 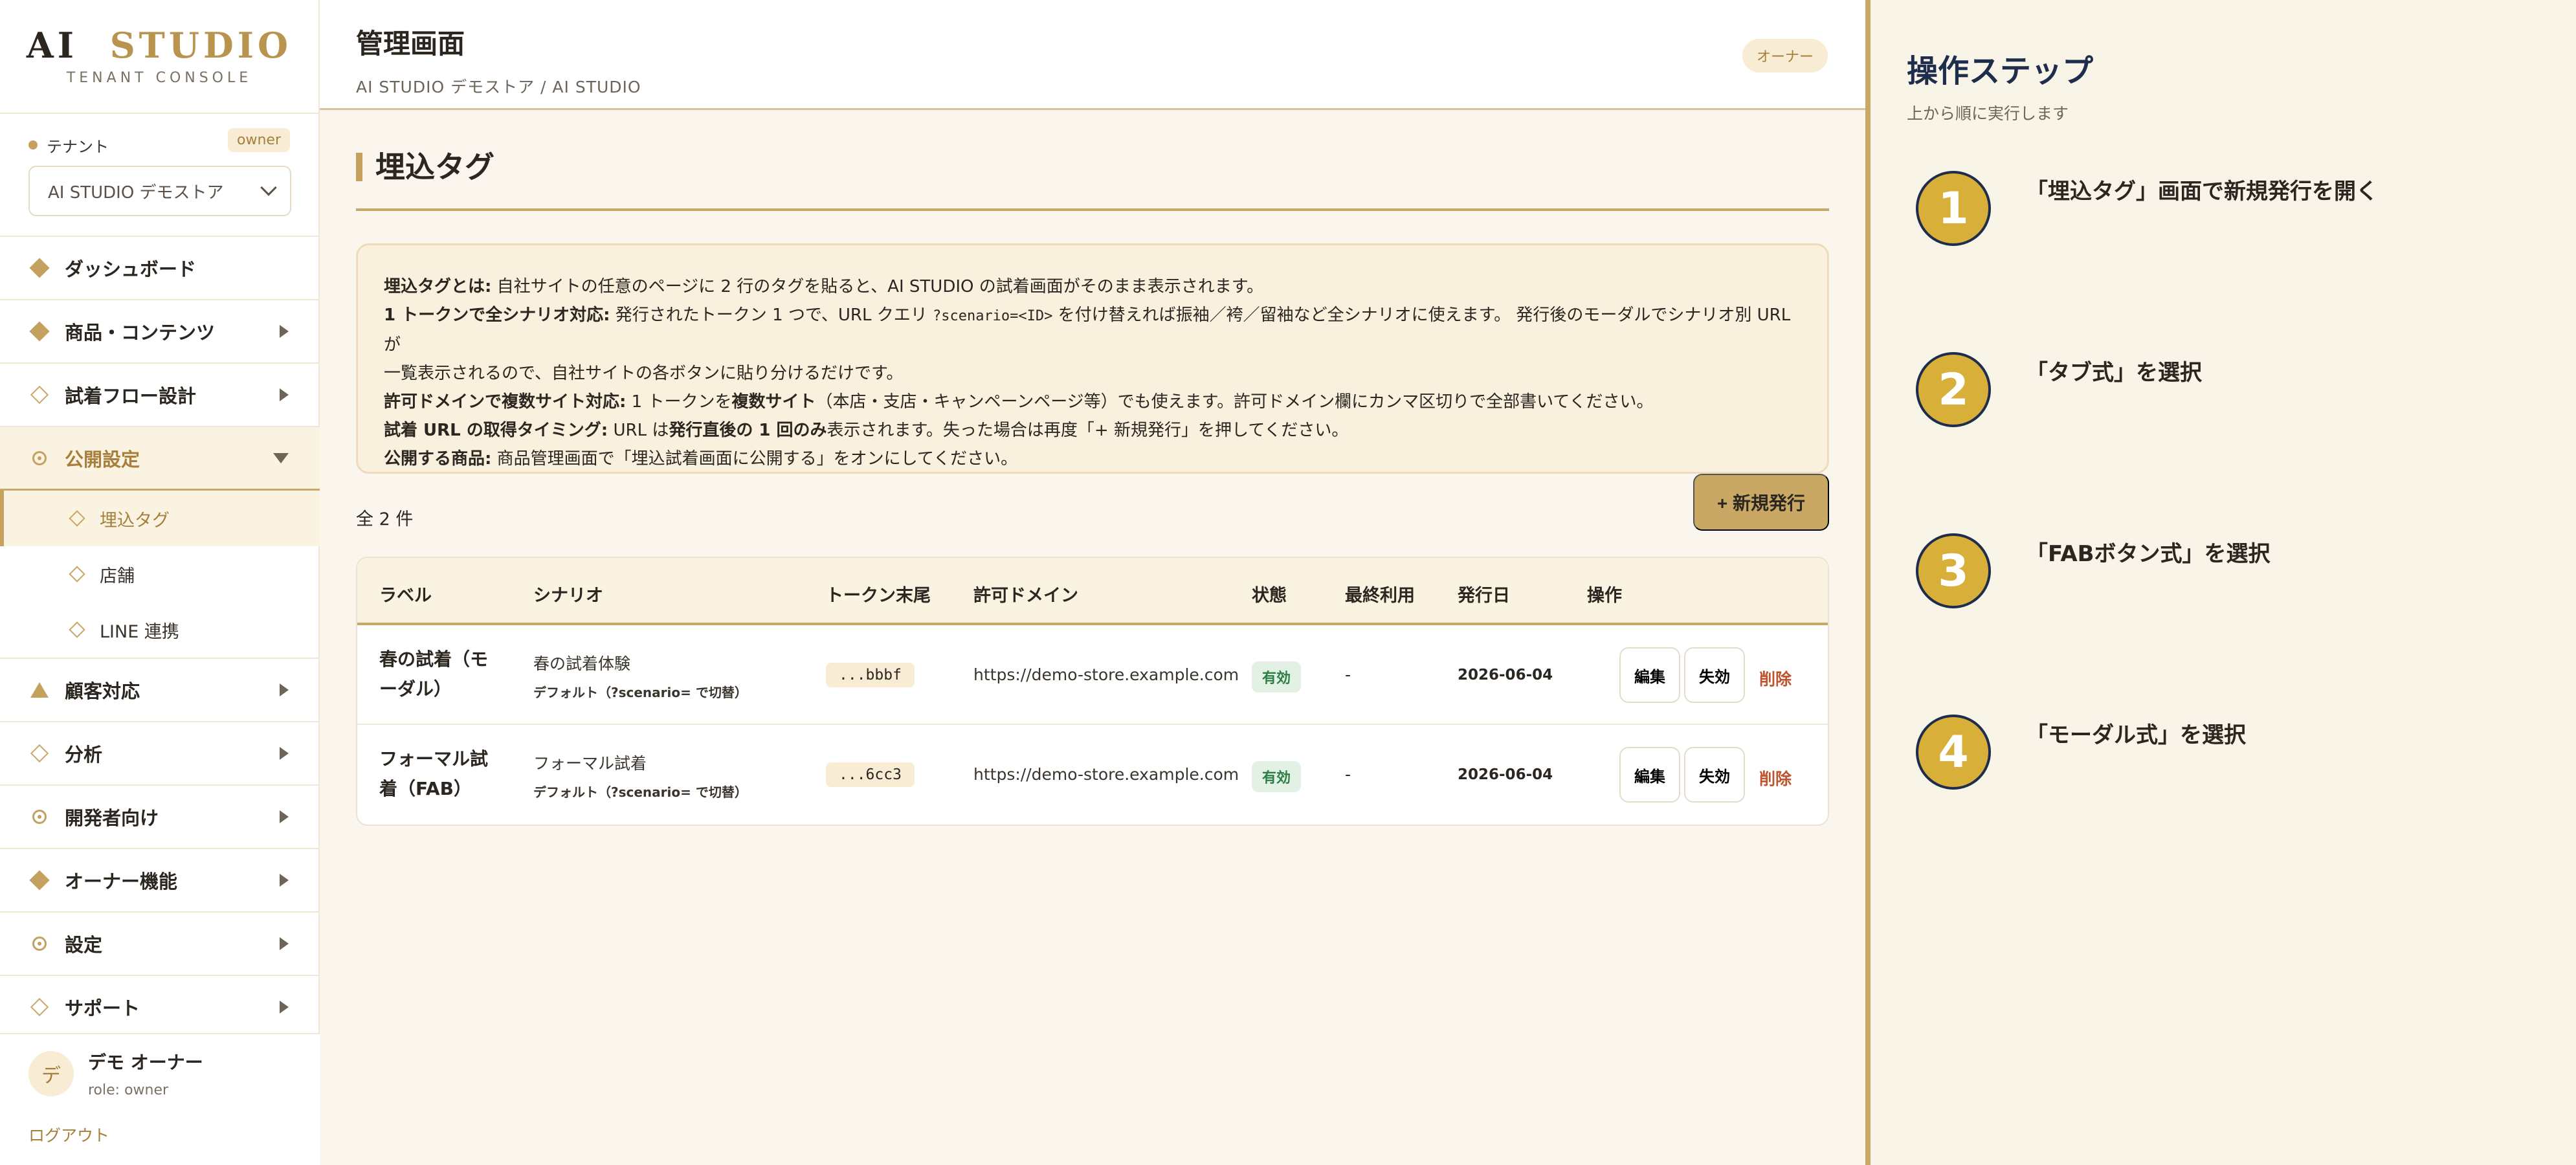 I want to click on info-line: 公開する商品: 商品管理画面で「埋込試着画面に公開する」をオンにしてください。, so click(x=701, y=459).